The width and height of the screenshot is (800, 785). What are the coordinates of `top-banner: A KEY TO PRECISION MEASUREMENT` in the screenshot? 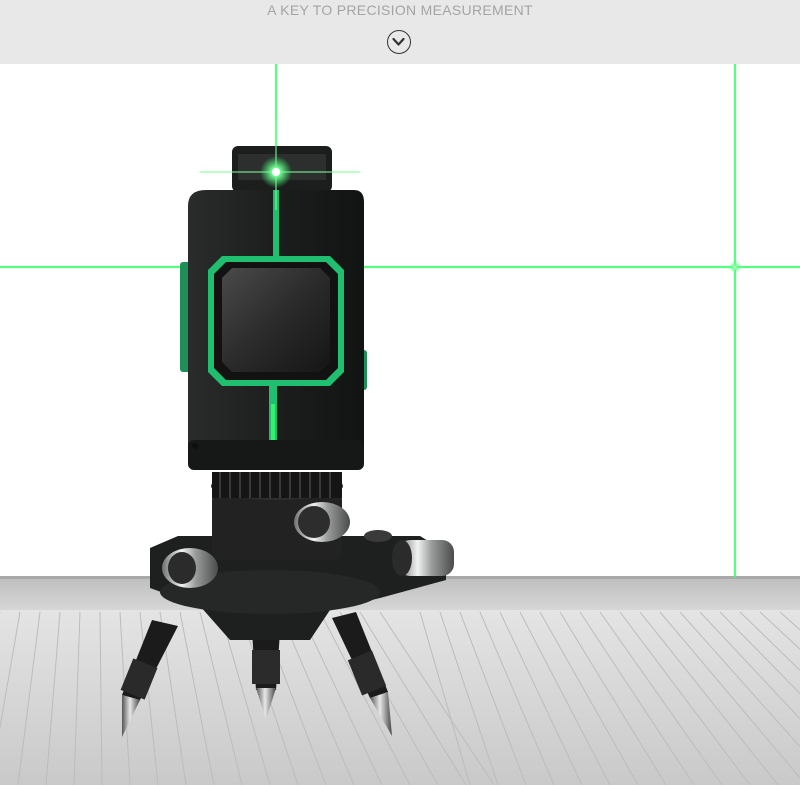 It's located at (400, 32).